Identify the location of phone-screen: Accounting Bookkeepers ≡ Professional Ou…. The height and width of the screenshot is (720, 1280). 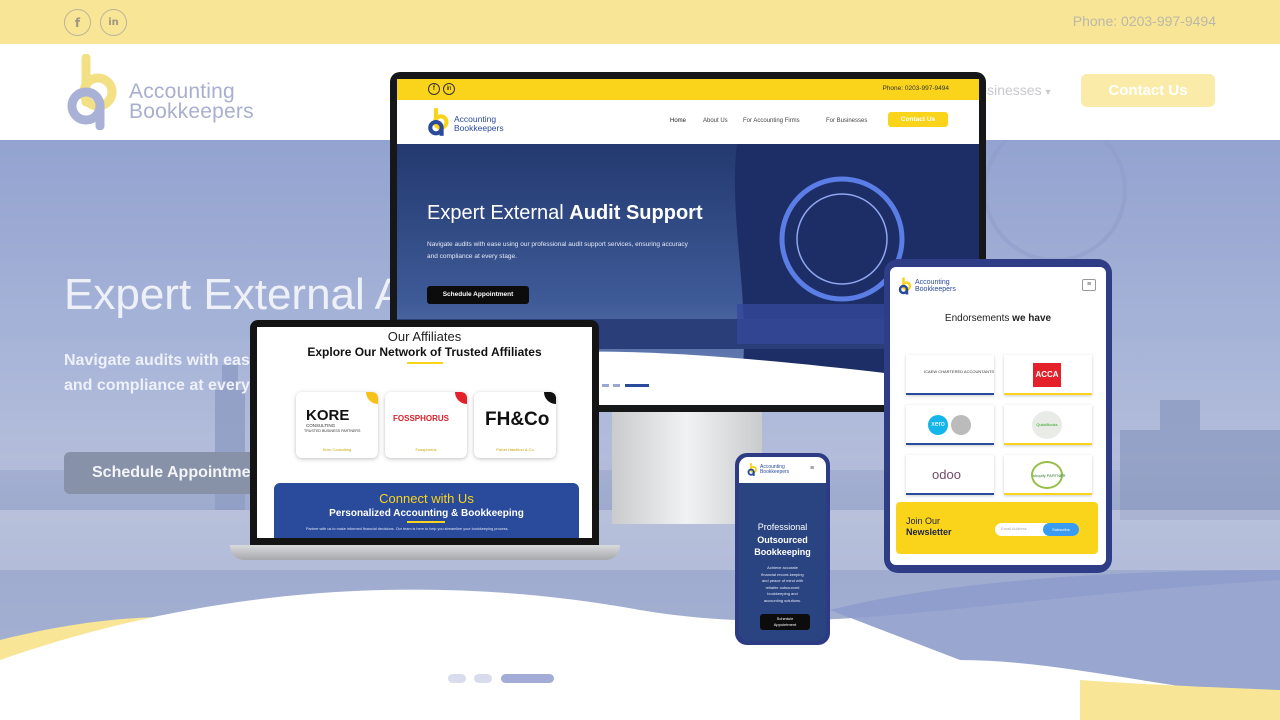
(782, 549).